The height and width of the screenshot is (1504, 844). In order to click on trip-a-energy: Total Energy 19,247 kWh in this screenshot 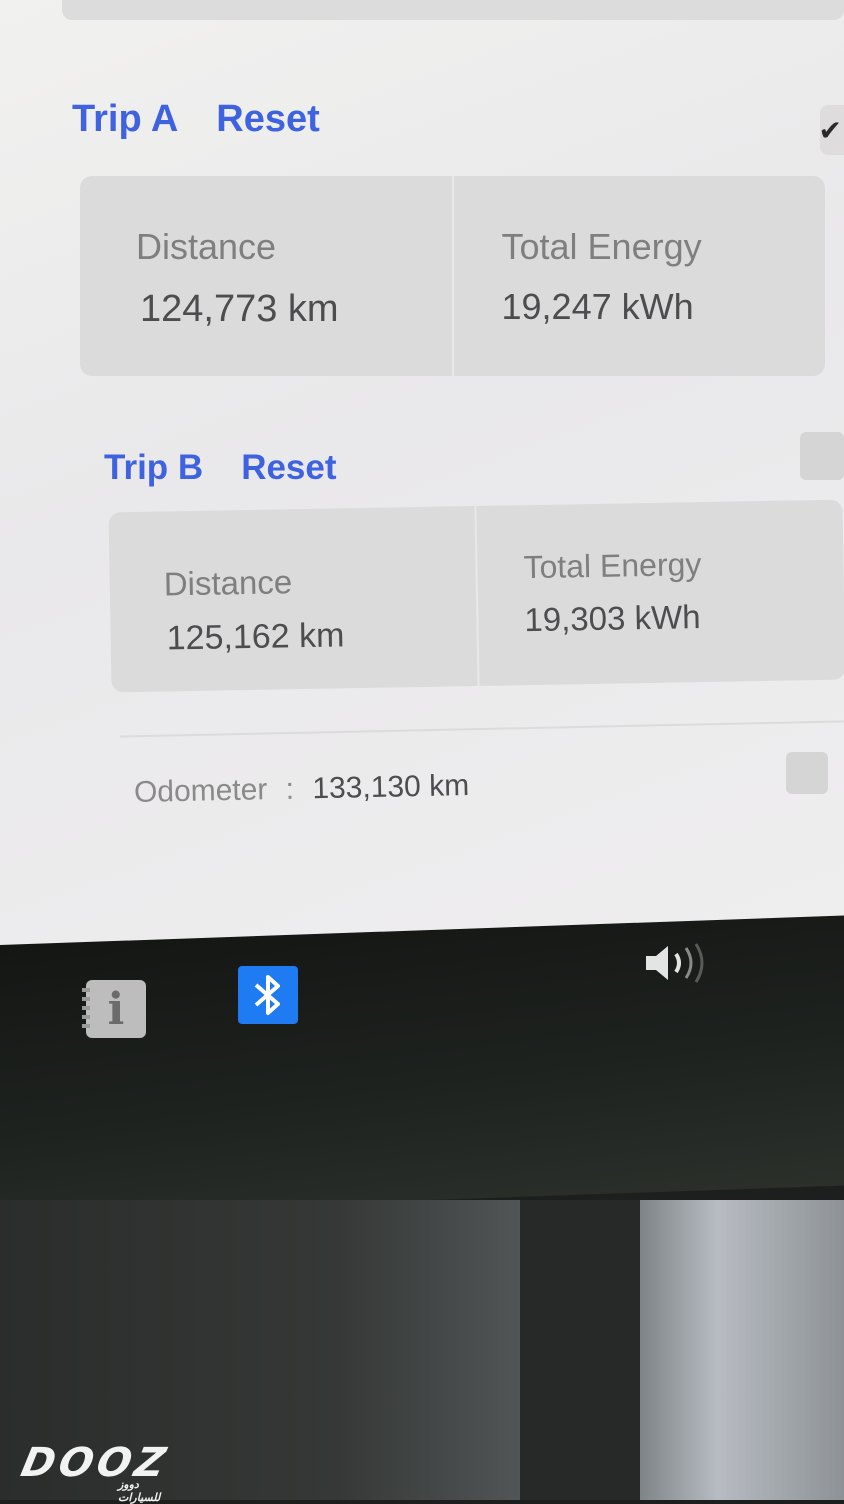, I will do `click(638, 276)`.